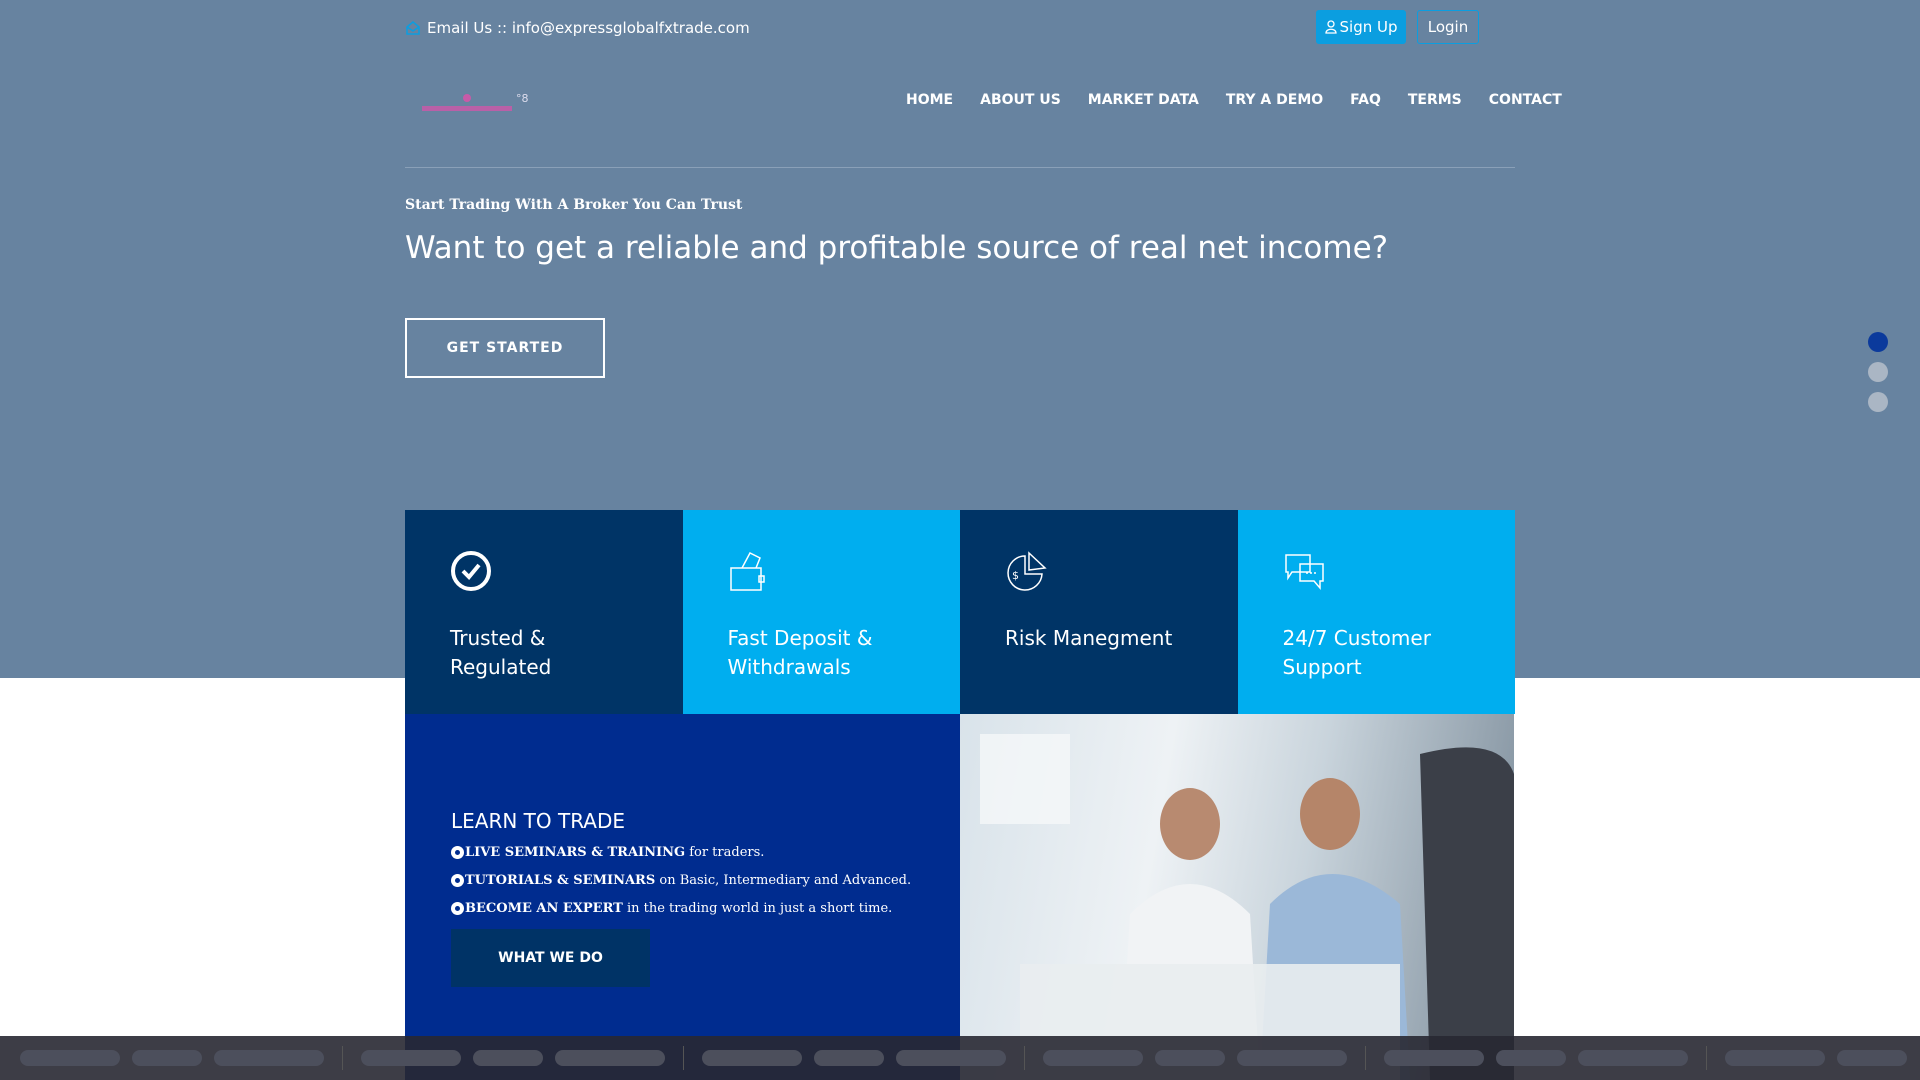 The height and width of the screenshot is (1080, 1920). What do you see at coordinates (560, 880) in the screenshot?
I see `bullet-bold: TUTORIALS & SEMINARS` at bounding box center [560, 880].